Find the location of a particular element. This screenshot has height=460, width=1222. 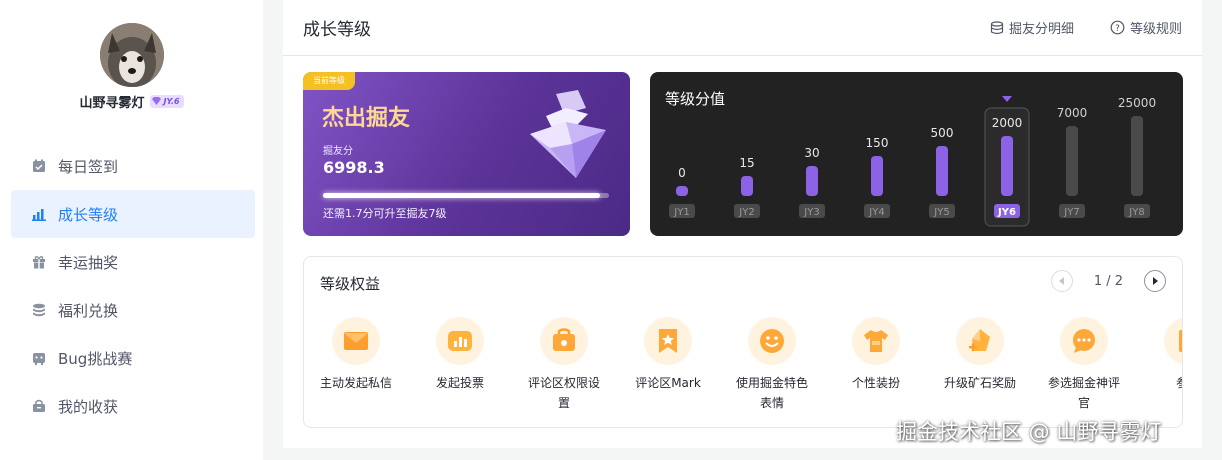

page-indicator: 1 / 2 is located at coordinates (1108, 281).